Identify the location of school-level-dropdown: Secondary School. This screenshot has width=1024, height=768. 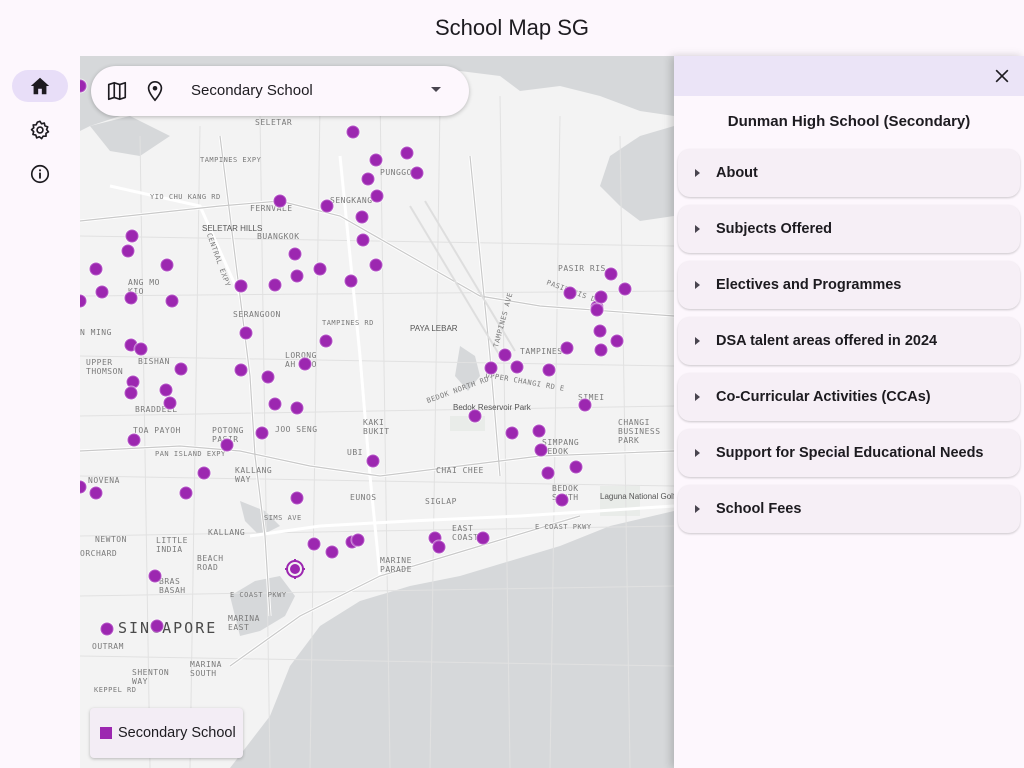
(252, 90).